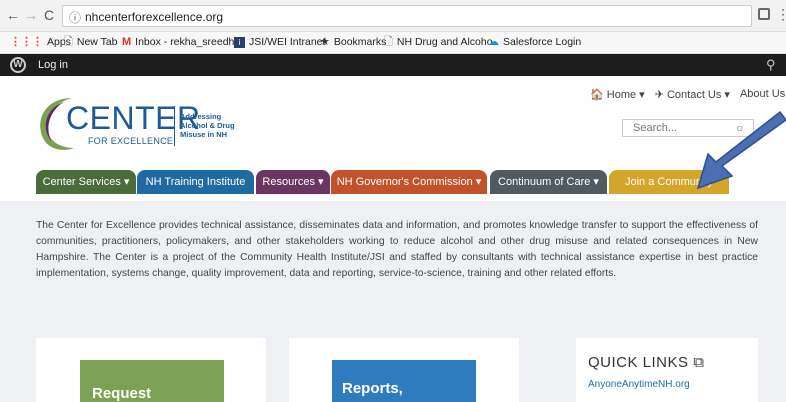 The width and height of the screenshot is (786, 402). What do you see at coordinates (201, 116) in the screenshot?
I see `tagline-line: Addressing` at bounding box center [201, 116].